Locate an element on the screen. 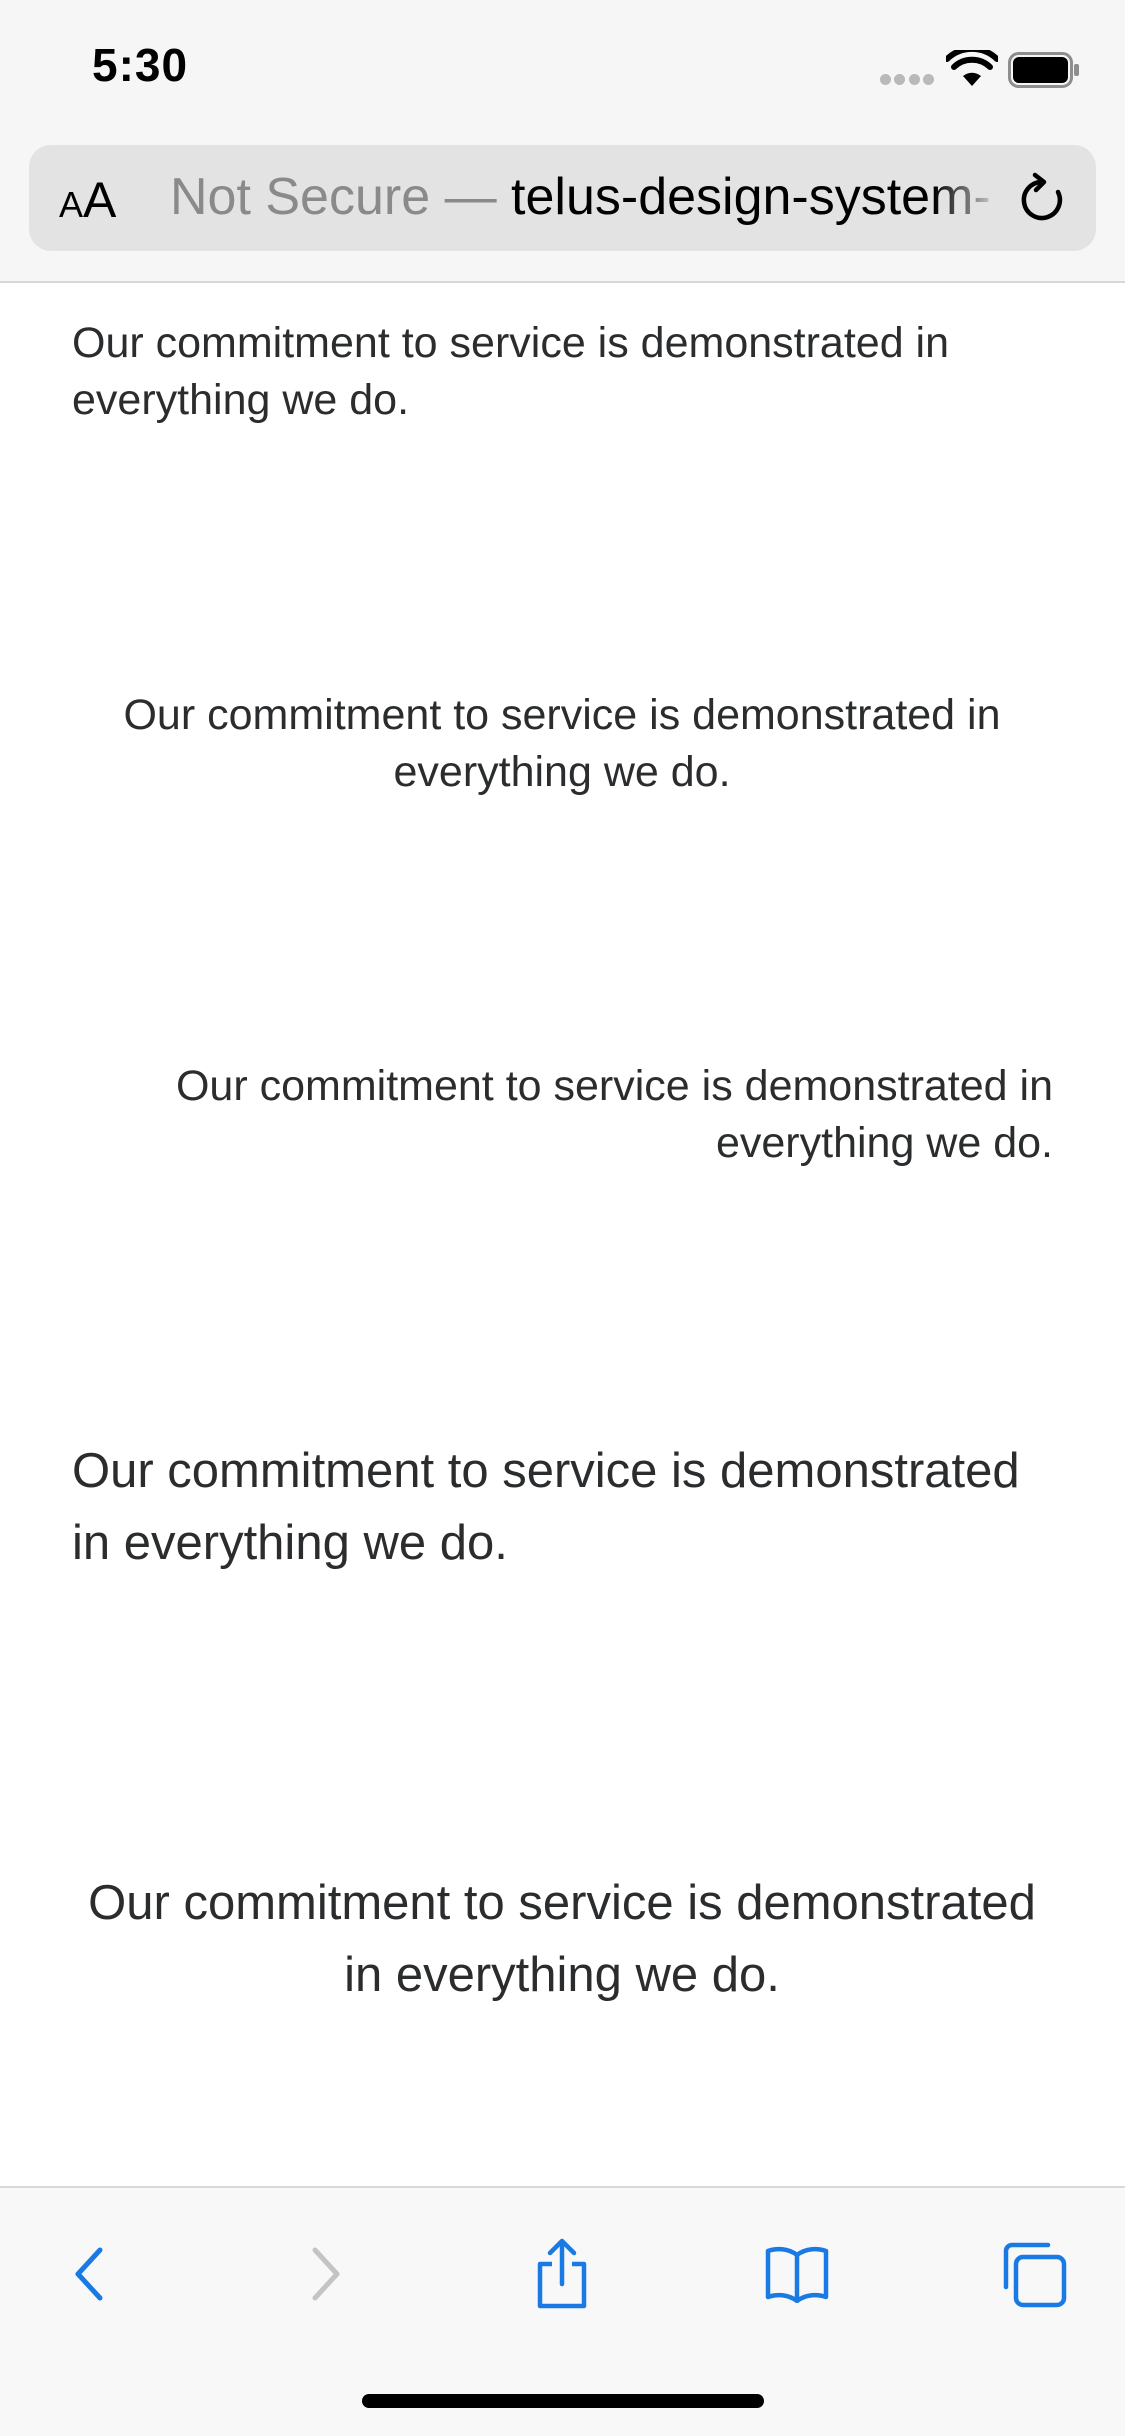 The image size is (1125, 2436). chevron-left-icon is located at coordinates (89, 2274).